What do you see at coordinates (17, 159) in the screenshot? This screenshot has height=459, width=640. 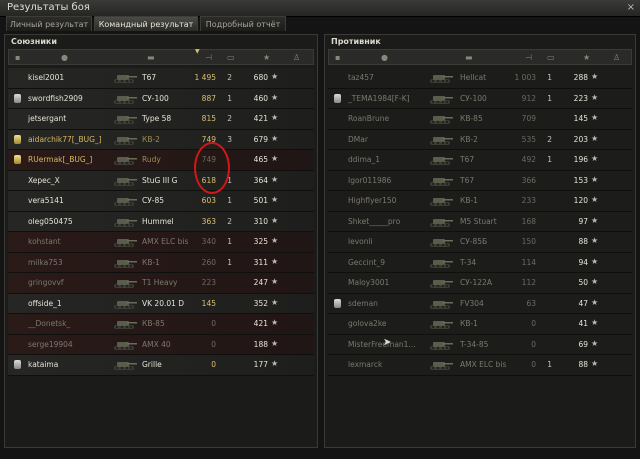 I see `gold-medal-icon` at bounding box center [17, 159].